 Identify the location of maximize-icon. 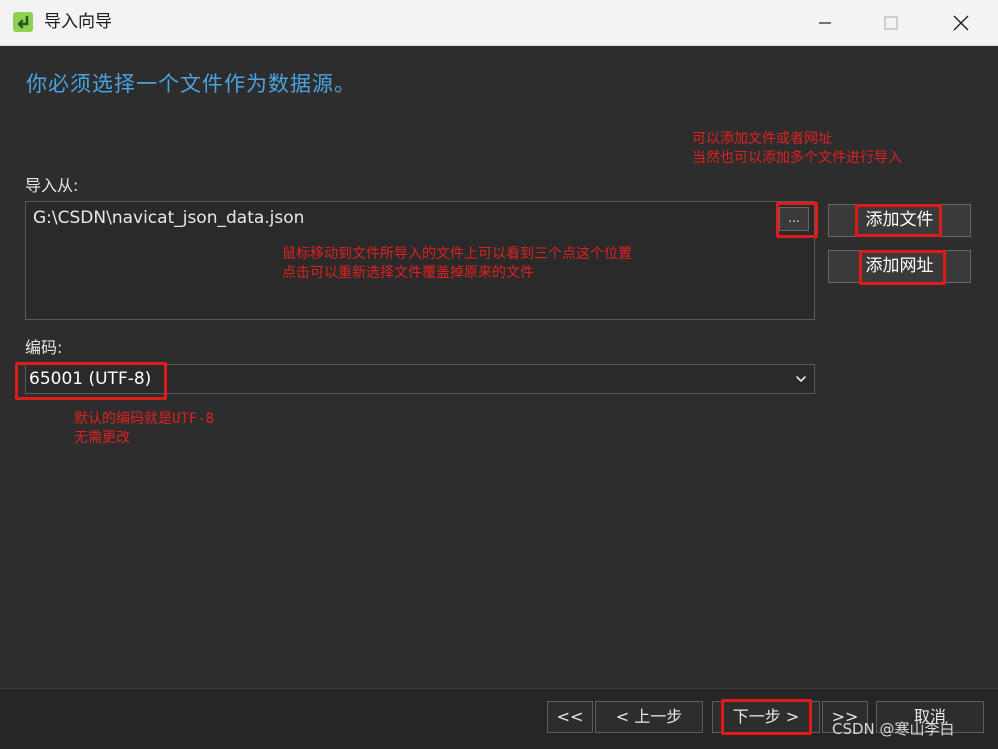
(891, 22).